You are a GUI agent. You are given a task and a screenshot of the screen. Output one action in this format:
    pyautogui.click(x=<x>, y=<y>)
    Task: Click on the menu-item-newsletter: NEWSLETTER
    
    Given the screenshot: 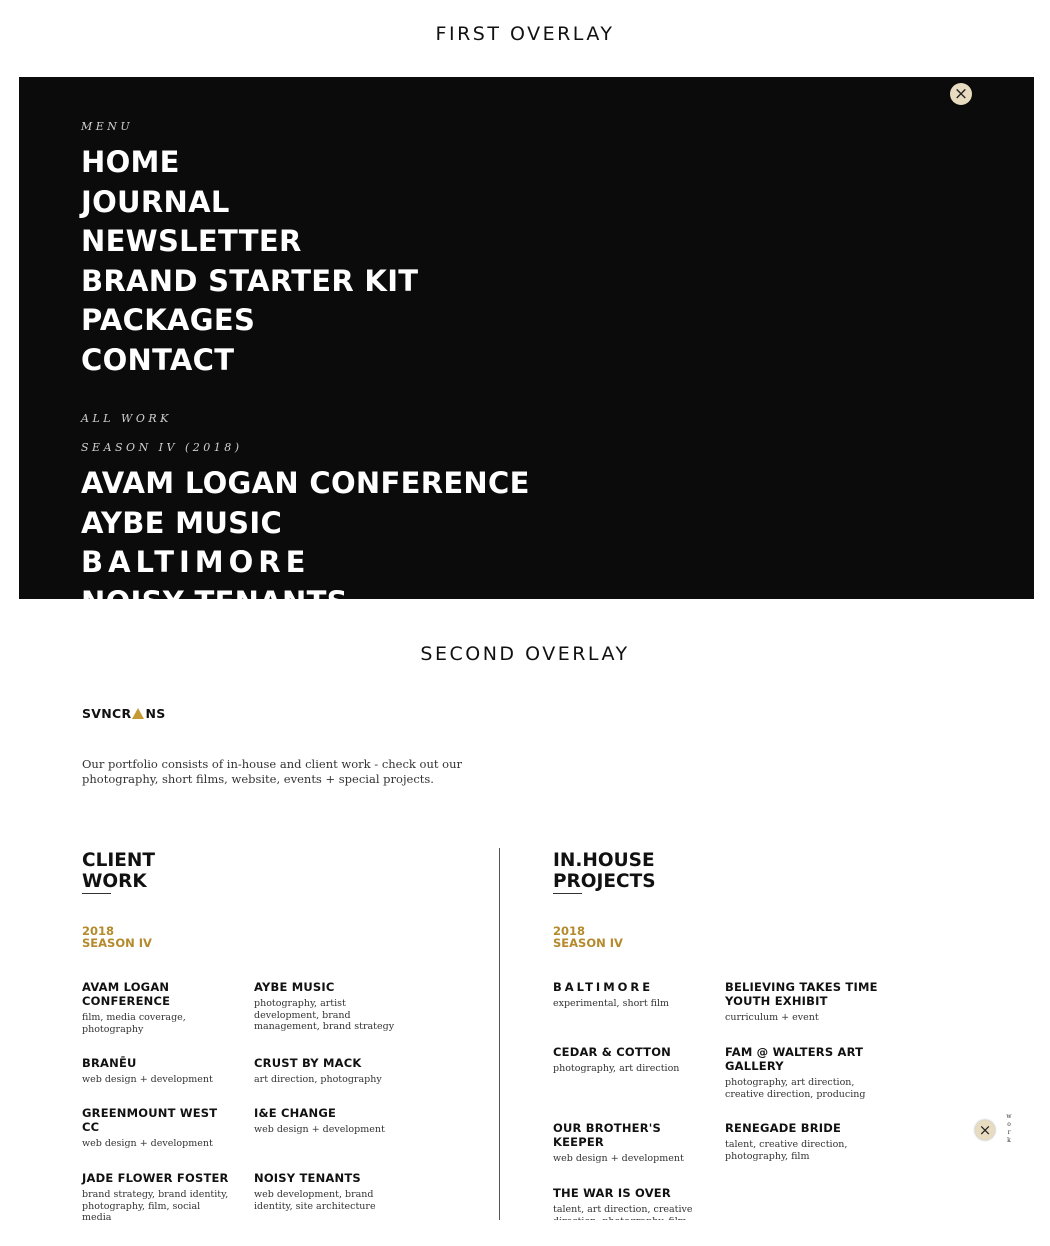 What is the action you would take?
    pyautogui.click(x=249, y=242)
    